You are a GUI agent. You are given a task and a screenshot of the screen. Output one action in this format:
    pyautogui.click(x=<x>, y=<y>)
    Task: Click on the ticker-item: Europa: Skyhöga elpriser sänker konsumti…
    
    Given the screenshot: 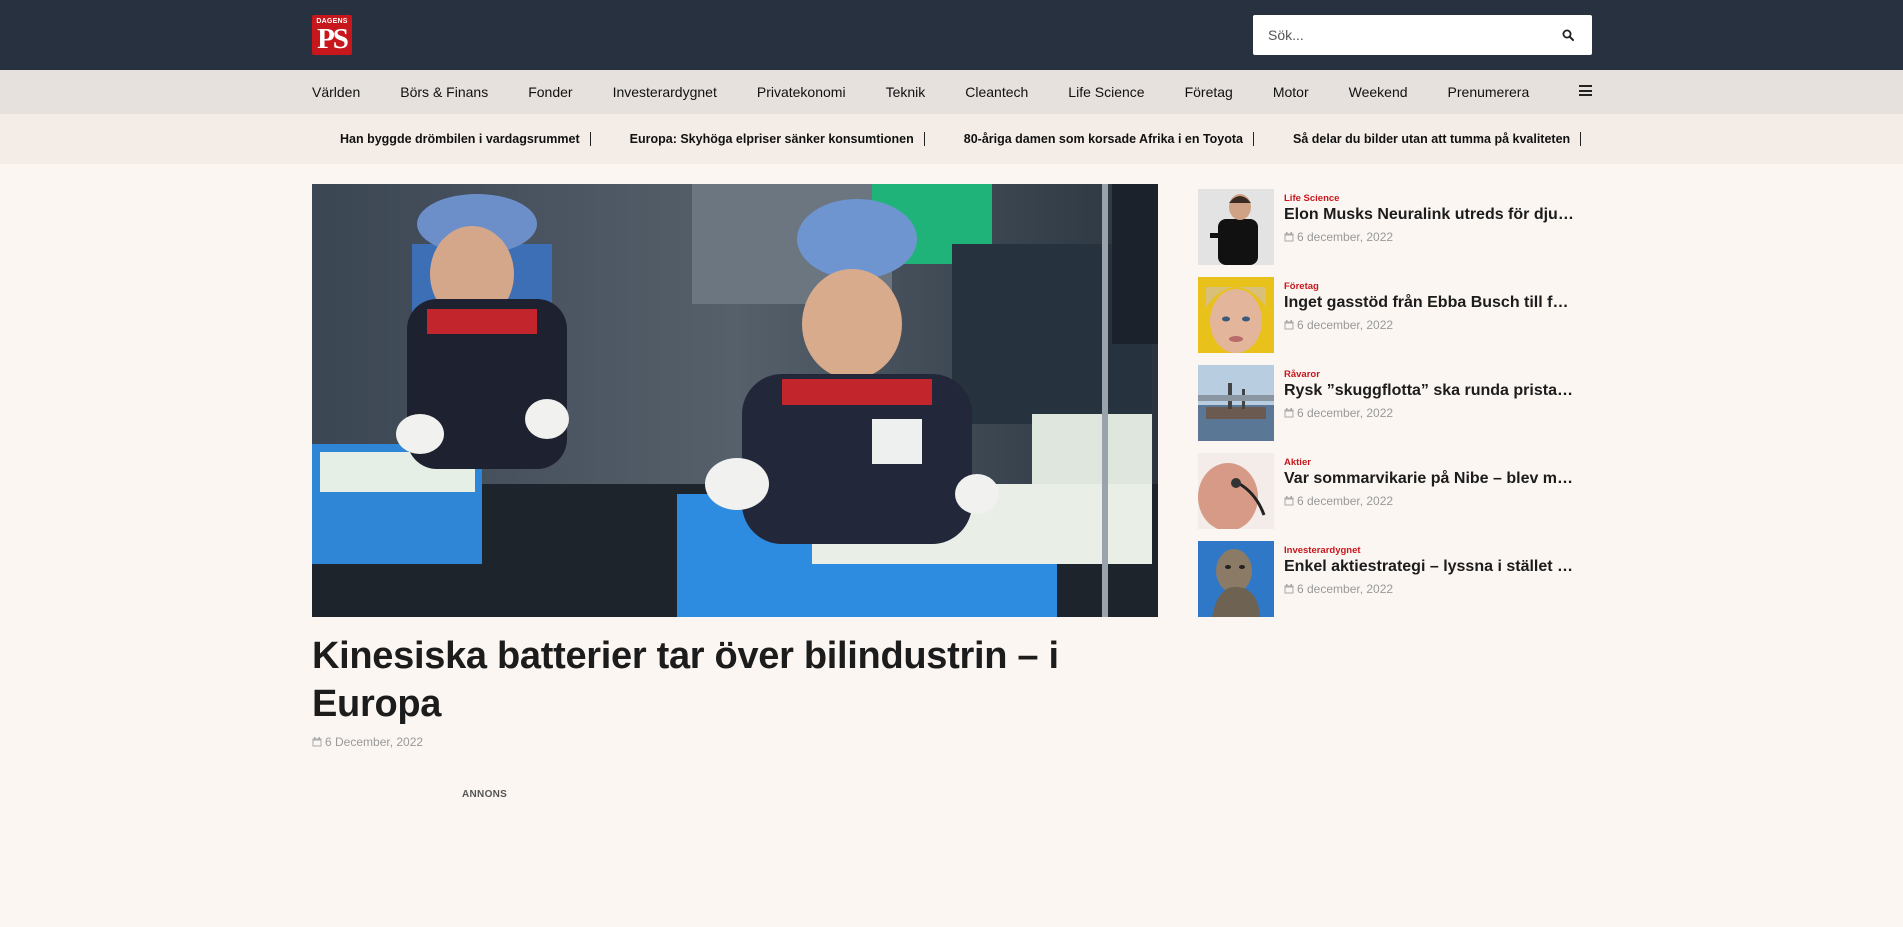 What is the action you would take?
    pyautogui.click(x=777, y=139)
    